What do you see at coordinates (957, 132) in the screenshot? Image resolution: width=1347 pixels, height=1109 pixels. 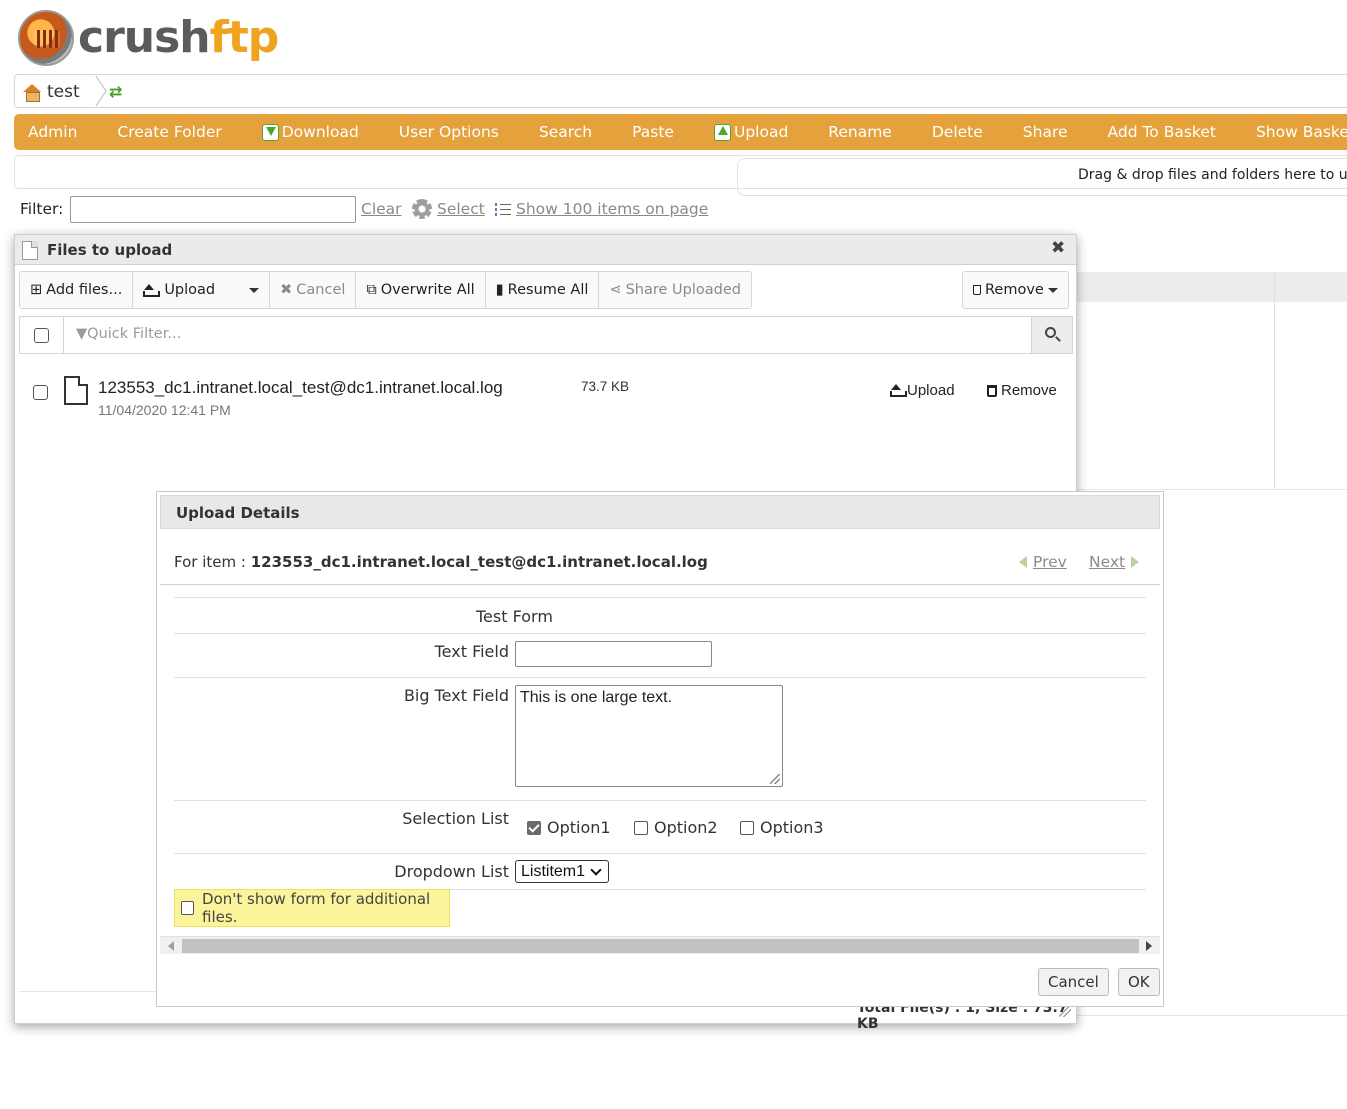 I see `delete-button: Delete` at bounding box center [957, 132].